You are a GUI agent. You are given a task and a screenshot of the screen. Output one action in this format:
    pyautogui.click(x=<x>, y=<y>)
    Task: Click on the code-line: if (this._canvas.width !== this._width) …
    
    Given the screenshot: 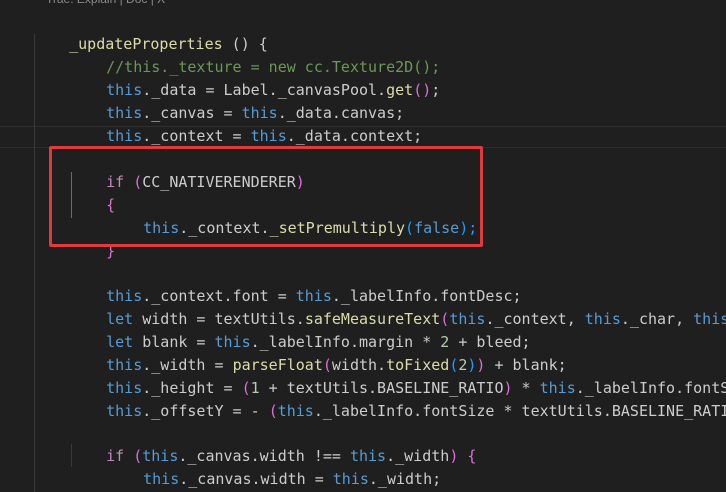 What is the action you would take?
    pyautogui.click(x=273, y=443)
    